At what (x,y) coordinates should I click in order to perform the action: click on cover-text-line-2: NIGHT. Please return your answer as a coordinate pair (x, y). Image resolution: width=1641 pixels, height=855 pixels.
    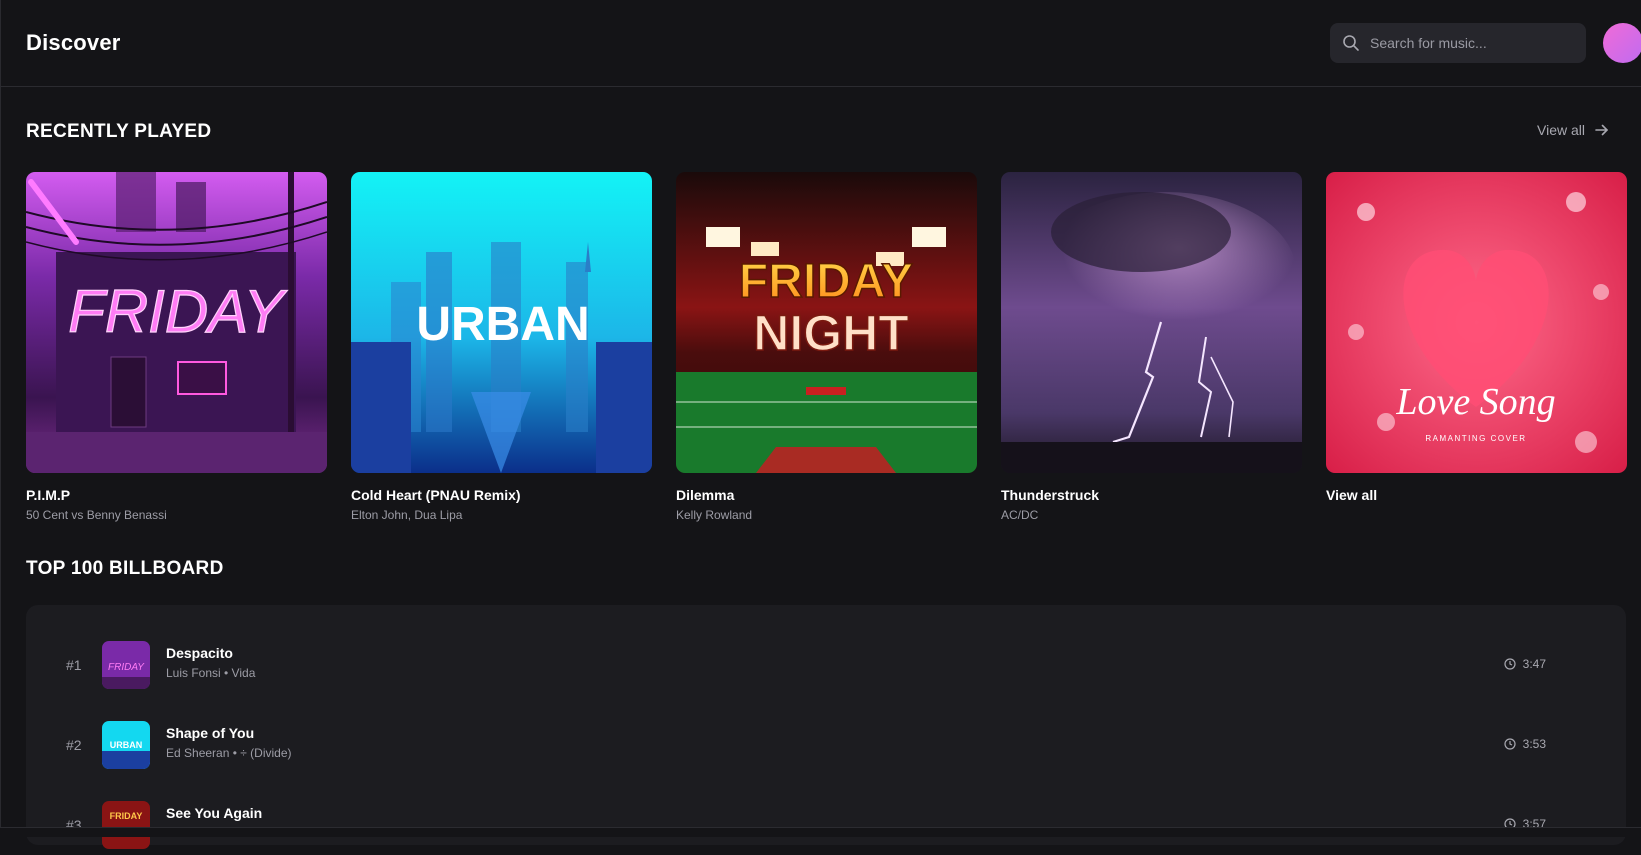
    Looking at the image, I should click on (831, 333).